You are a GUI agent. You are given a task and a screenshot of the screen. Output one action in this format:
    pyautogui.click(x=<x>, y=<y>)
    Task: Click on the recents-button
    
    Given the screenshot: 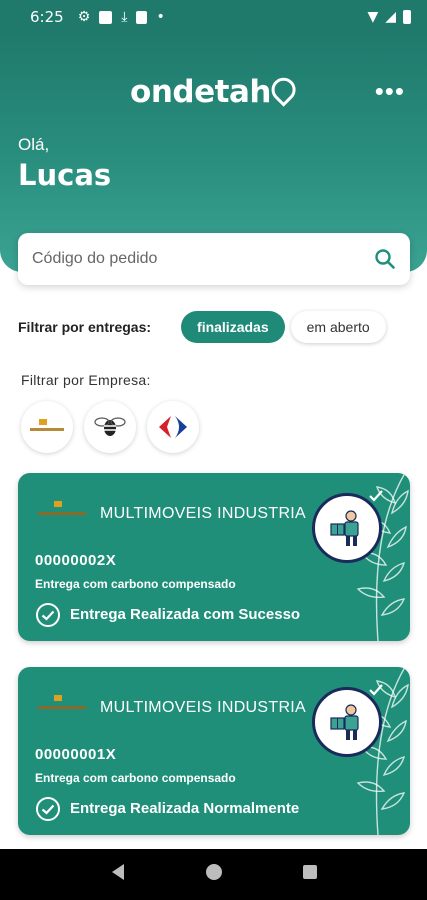 What is the action you would take?
    pyautogui.click(x=310, y=874)
    